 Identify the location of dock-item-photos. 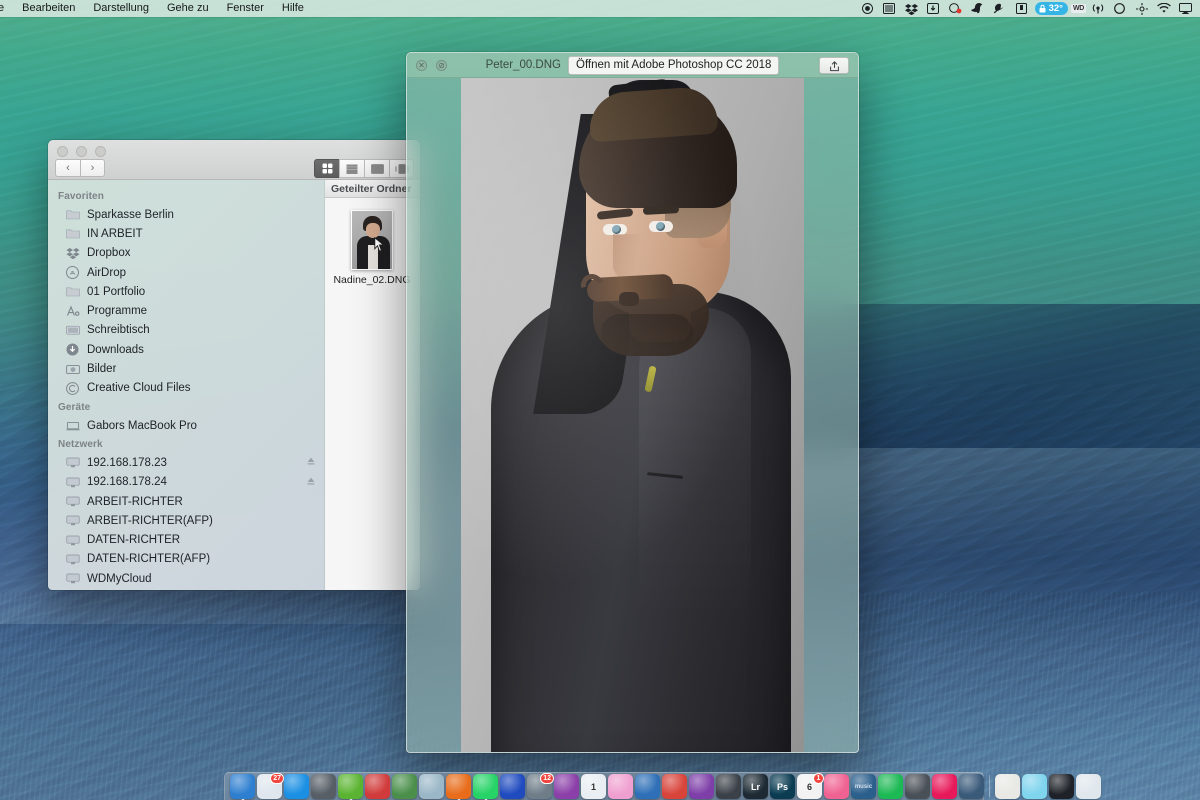
(620, 786).